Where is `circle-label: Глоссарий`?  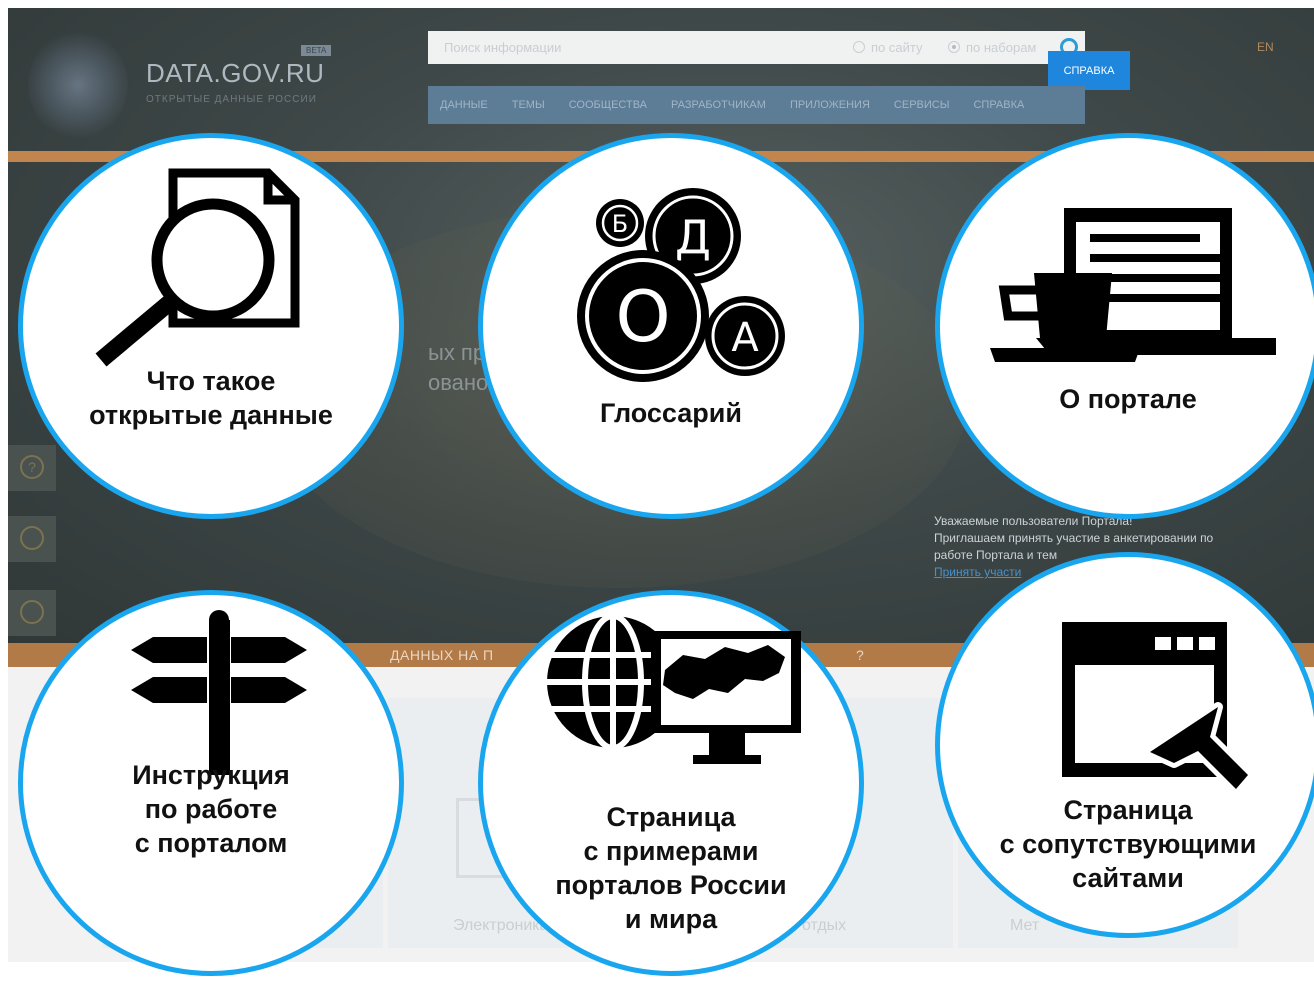 circle-label: Глоссарий is located at coordinates (671, 413).